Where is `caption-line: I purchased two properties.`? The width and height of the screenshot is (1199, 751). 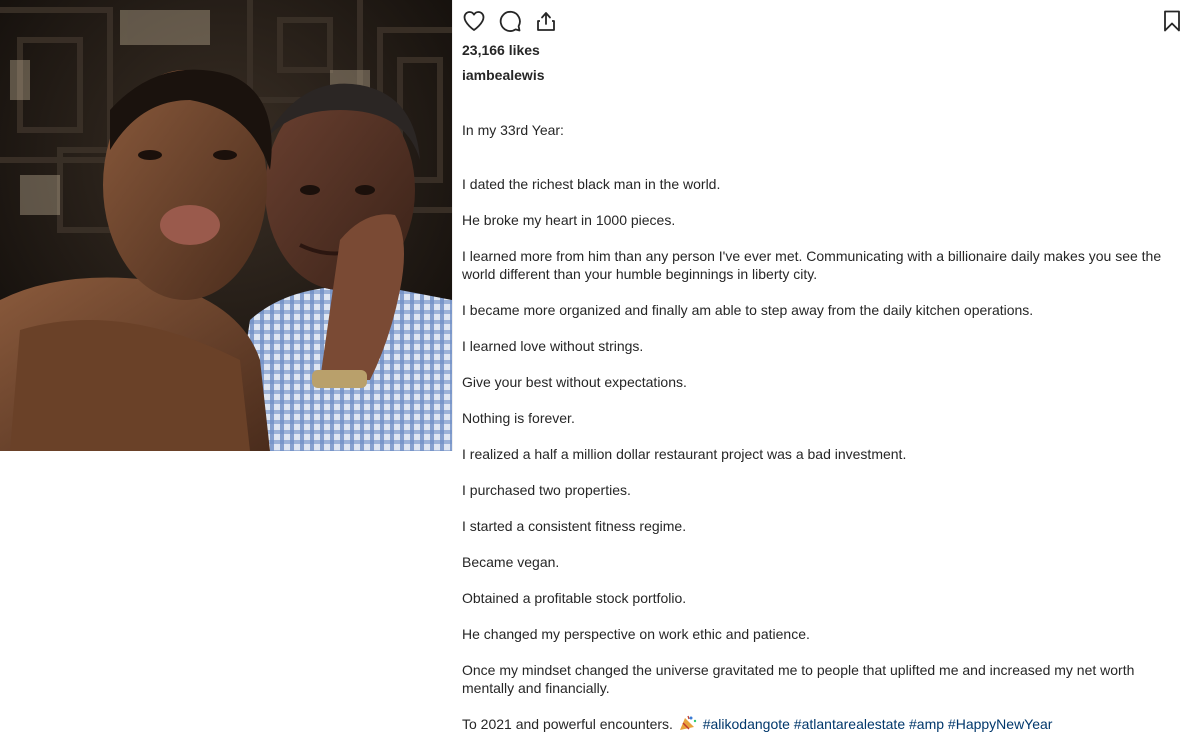
caption-line: I purchased two properties. is located at coordinates (546, 490).